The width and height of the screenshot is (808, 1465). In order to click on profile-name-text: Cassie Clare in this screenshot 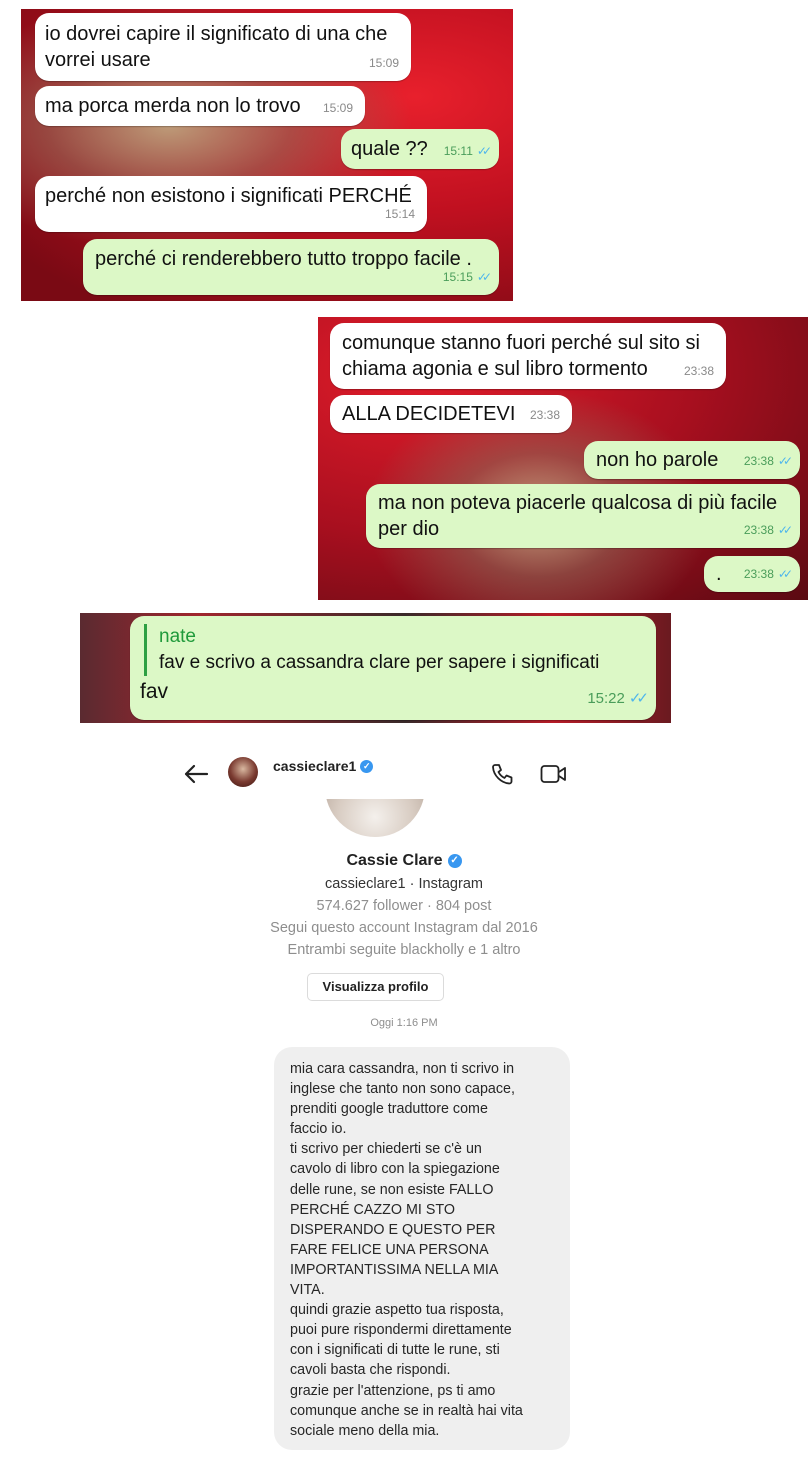, I will do `click(394, 860)`.